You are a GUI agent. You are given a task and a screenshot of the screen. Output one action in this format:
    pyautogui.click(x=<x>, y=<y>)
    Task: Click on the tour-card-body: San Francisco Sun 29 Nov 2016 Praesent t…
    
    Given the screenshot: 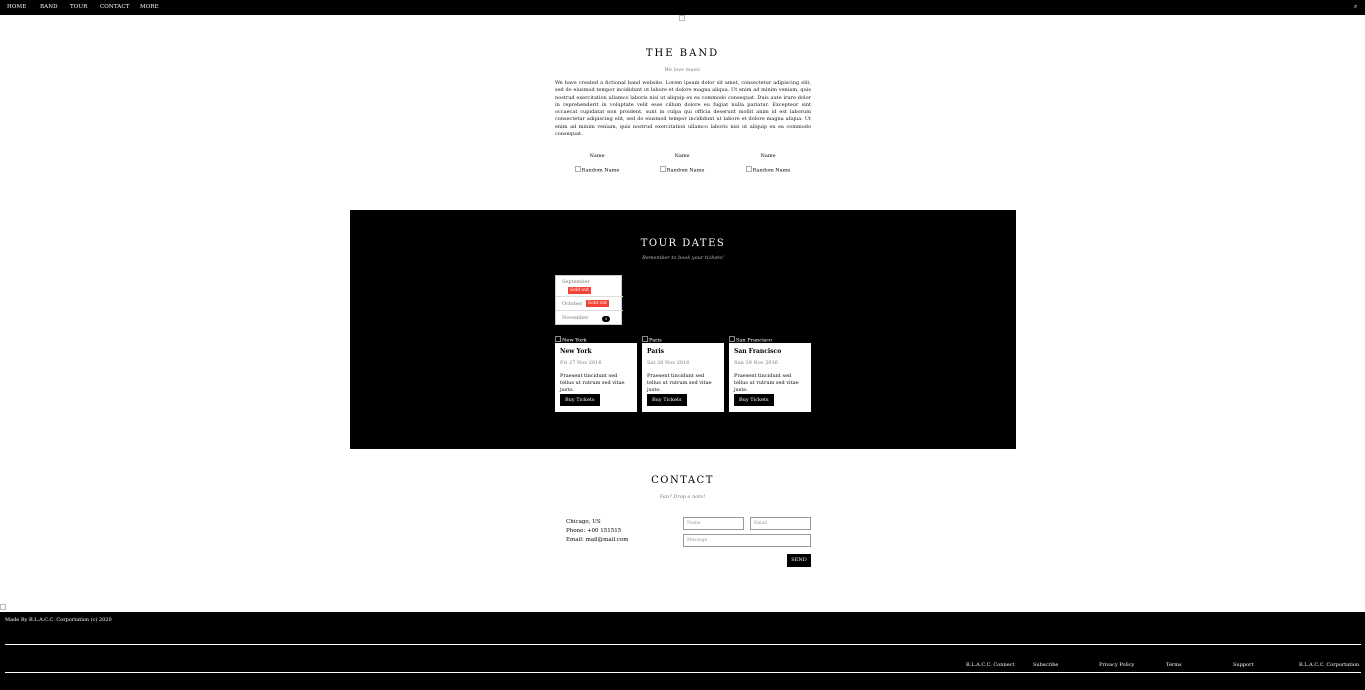 What is the action you would take?
    pyautogui.click(x=770, y=377)
    